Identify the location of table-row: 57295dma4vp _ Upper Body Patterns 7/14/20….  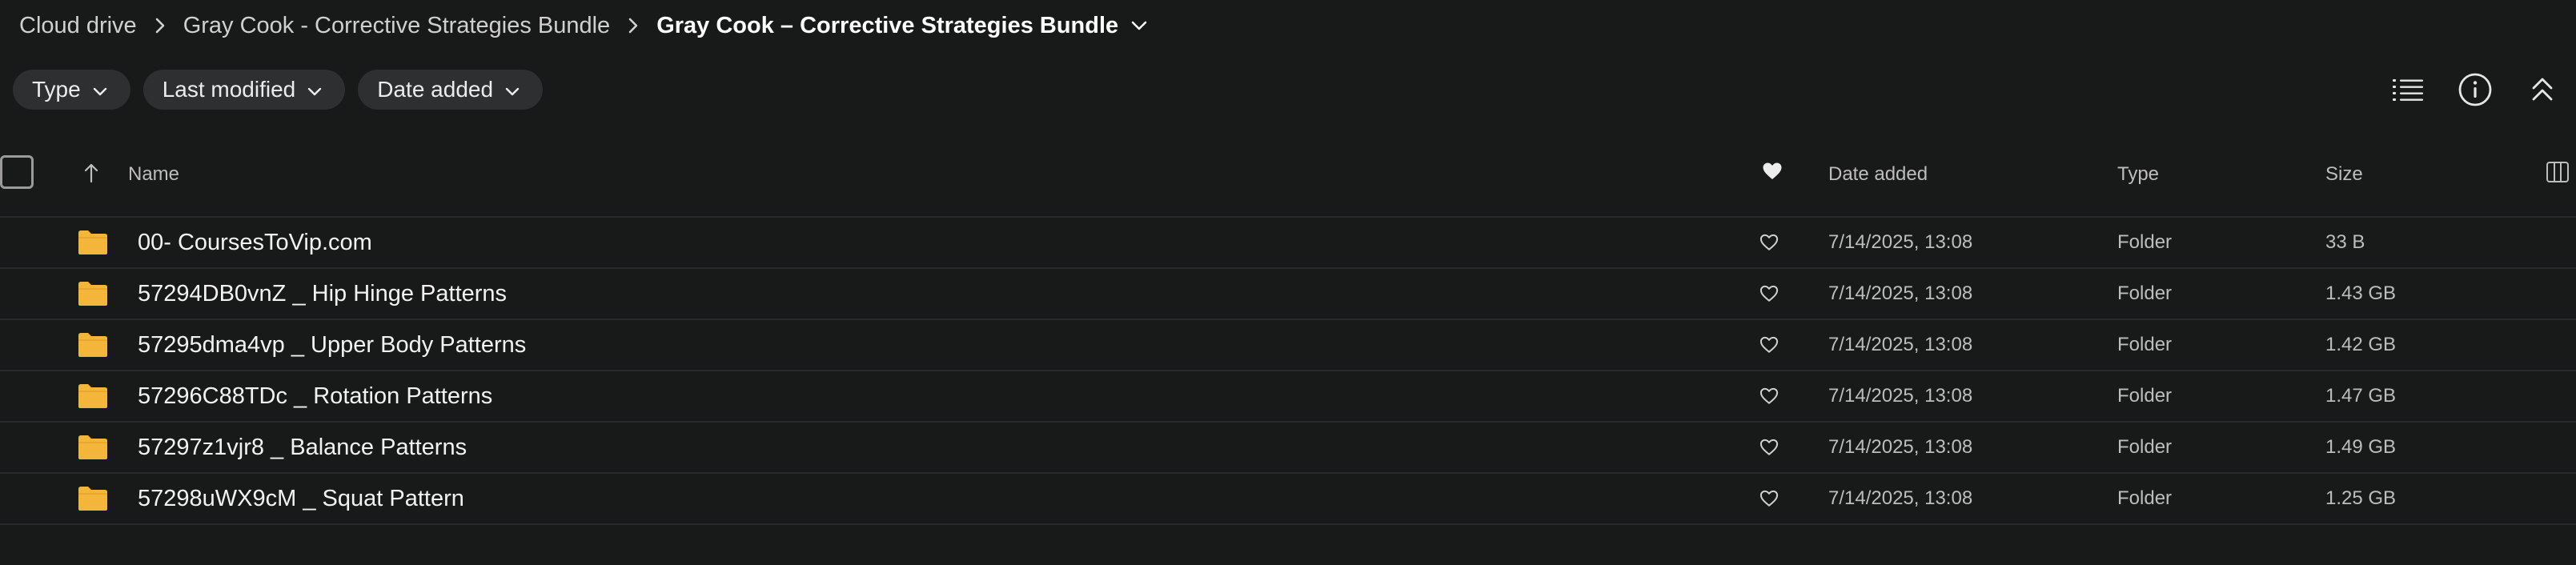
(1288, 345).